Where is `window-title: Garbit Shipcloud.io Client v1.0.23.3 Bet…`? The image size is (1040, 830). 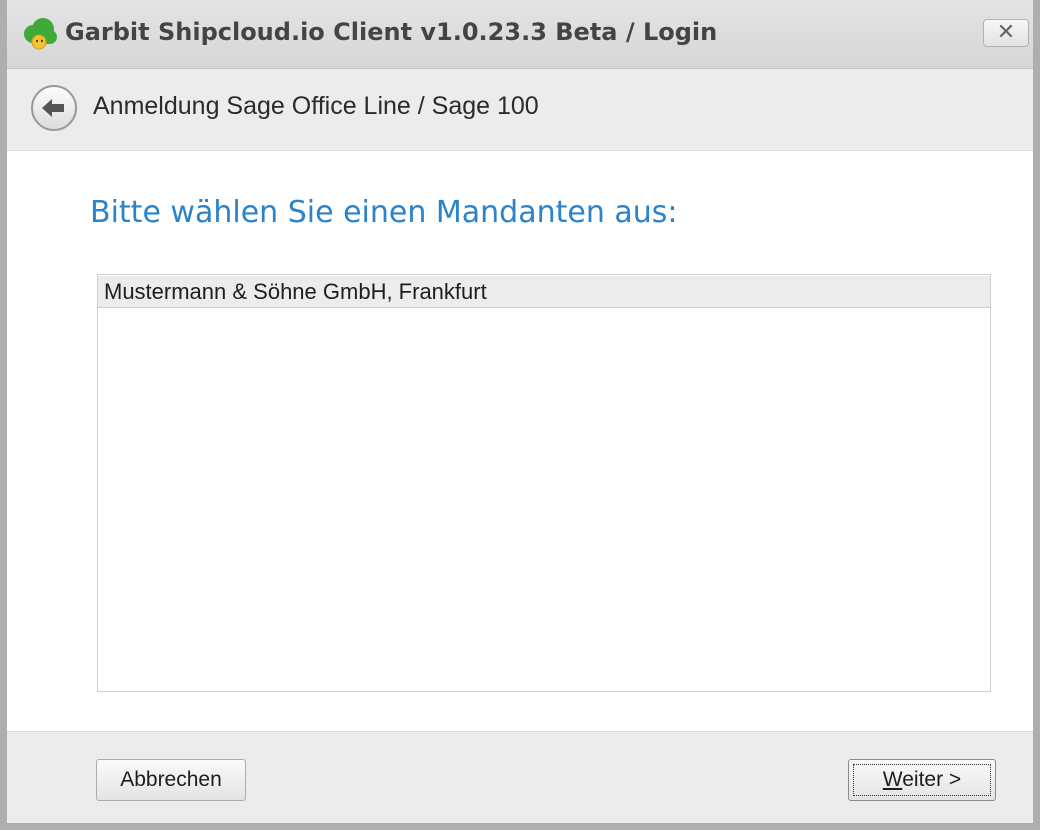 window-title: Garbit Shipcloud.io Client v1.0.23.3 Bet… is located at coordinates (391, 32).